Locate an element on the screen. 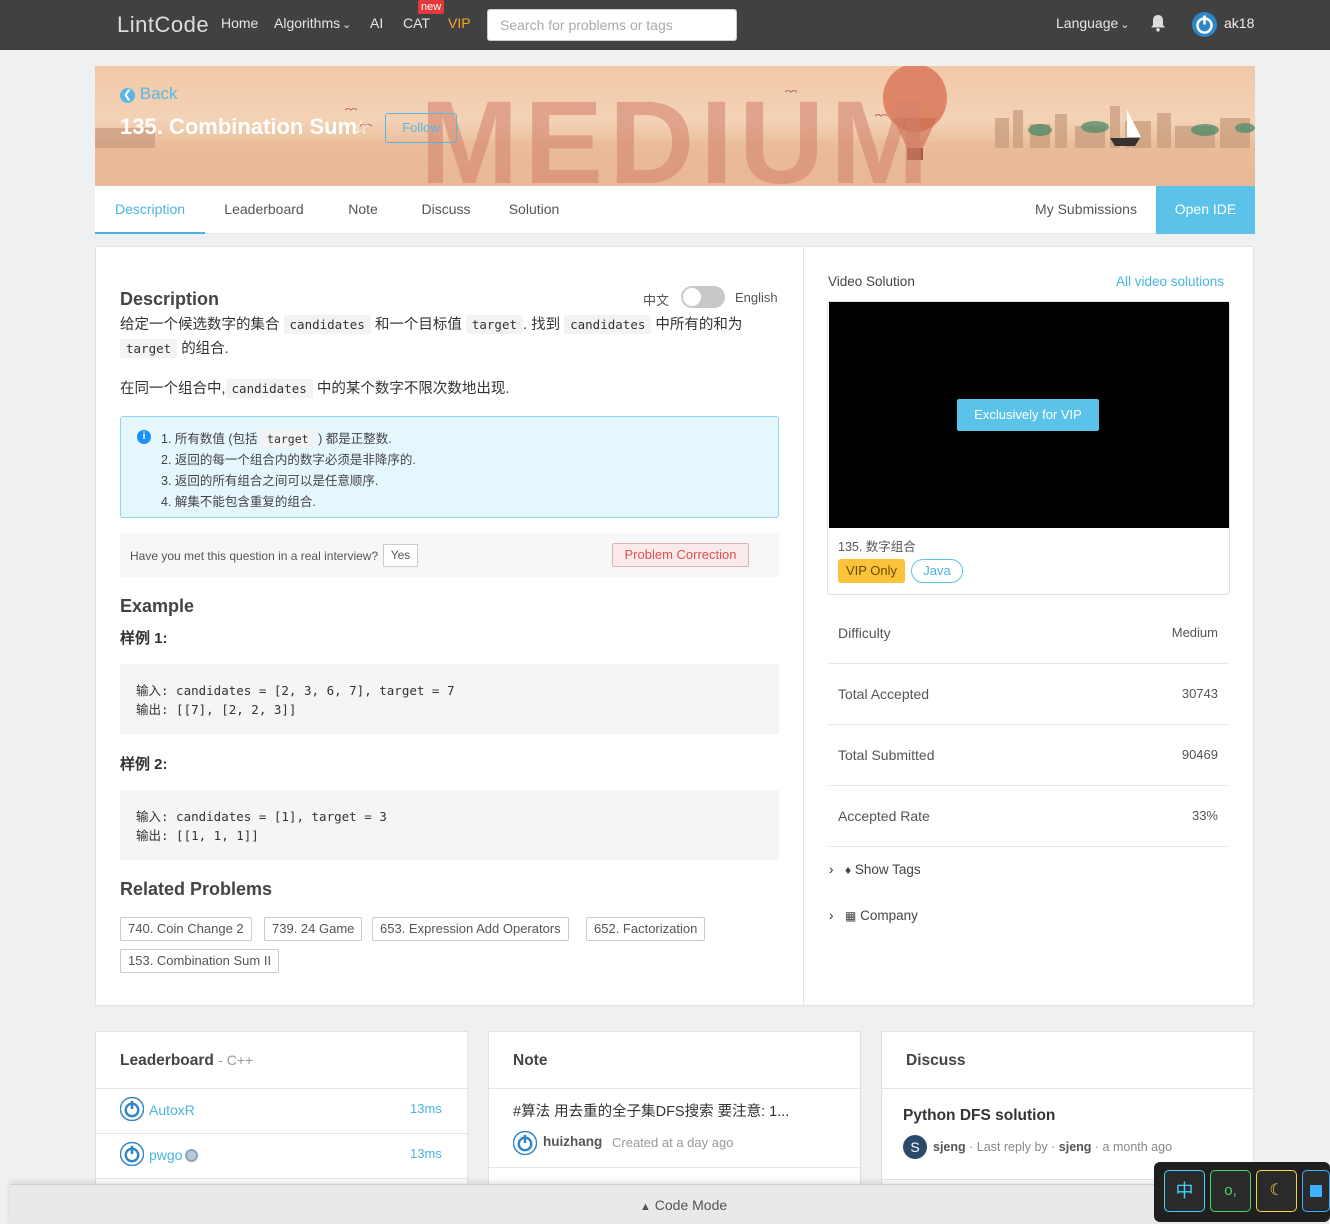 The height and width of the screenshot is (1224, 1330). back-link: ❮ Back is located at coordinates (149, 94).